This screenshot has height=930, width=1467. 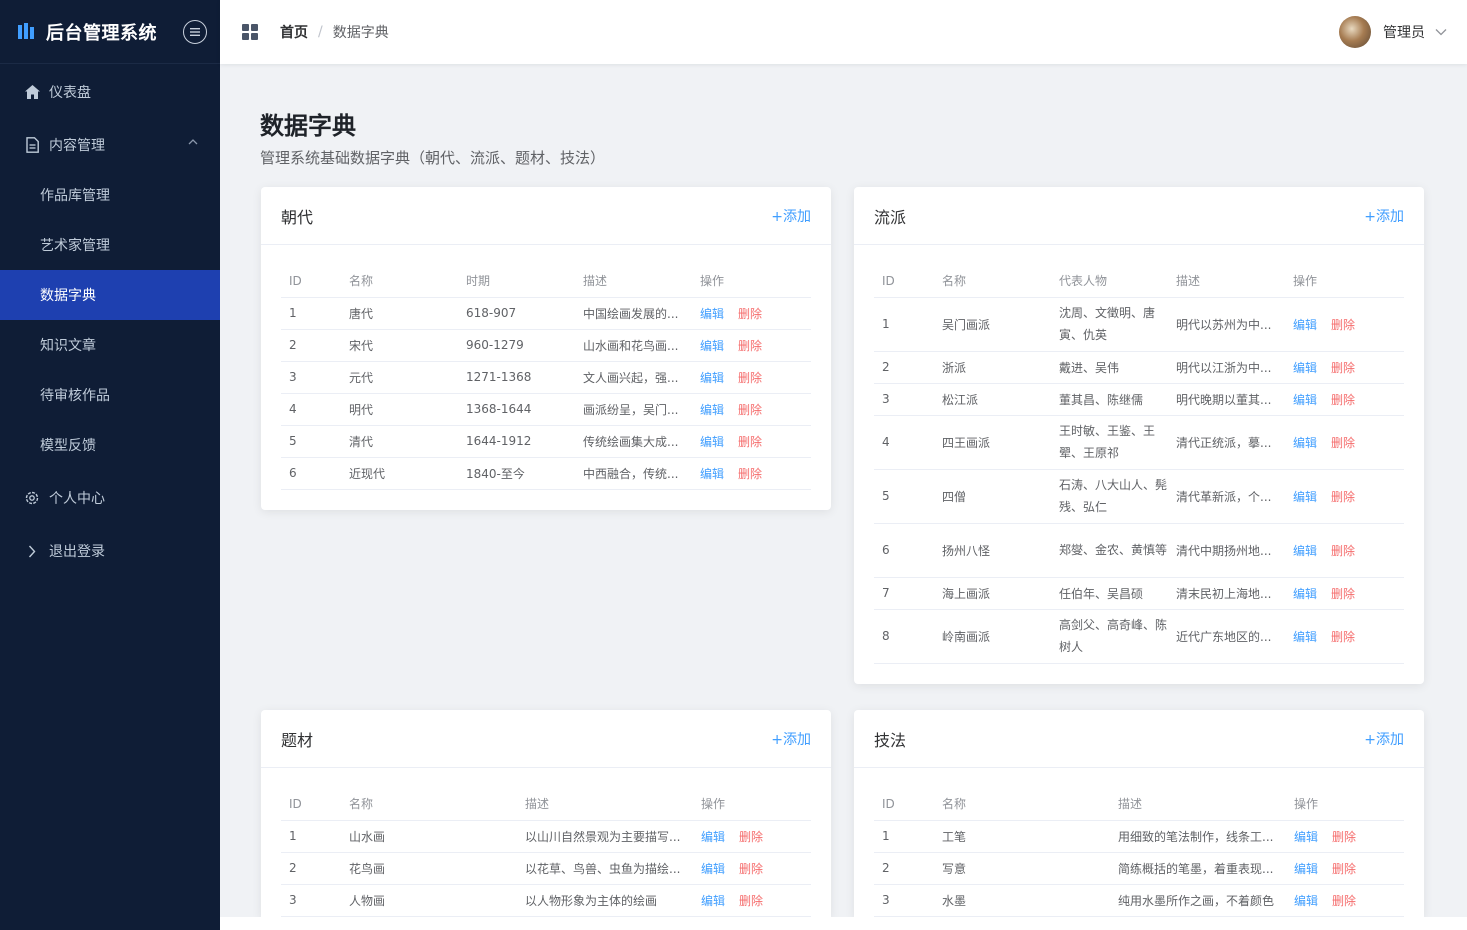 What do you see at coordinates (429, 900) in the screenshot?
I see `cell-name: 人物画` at bounding box center [429, 900].